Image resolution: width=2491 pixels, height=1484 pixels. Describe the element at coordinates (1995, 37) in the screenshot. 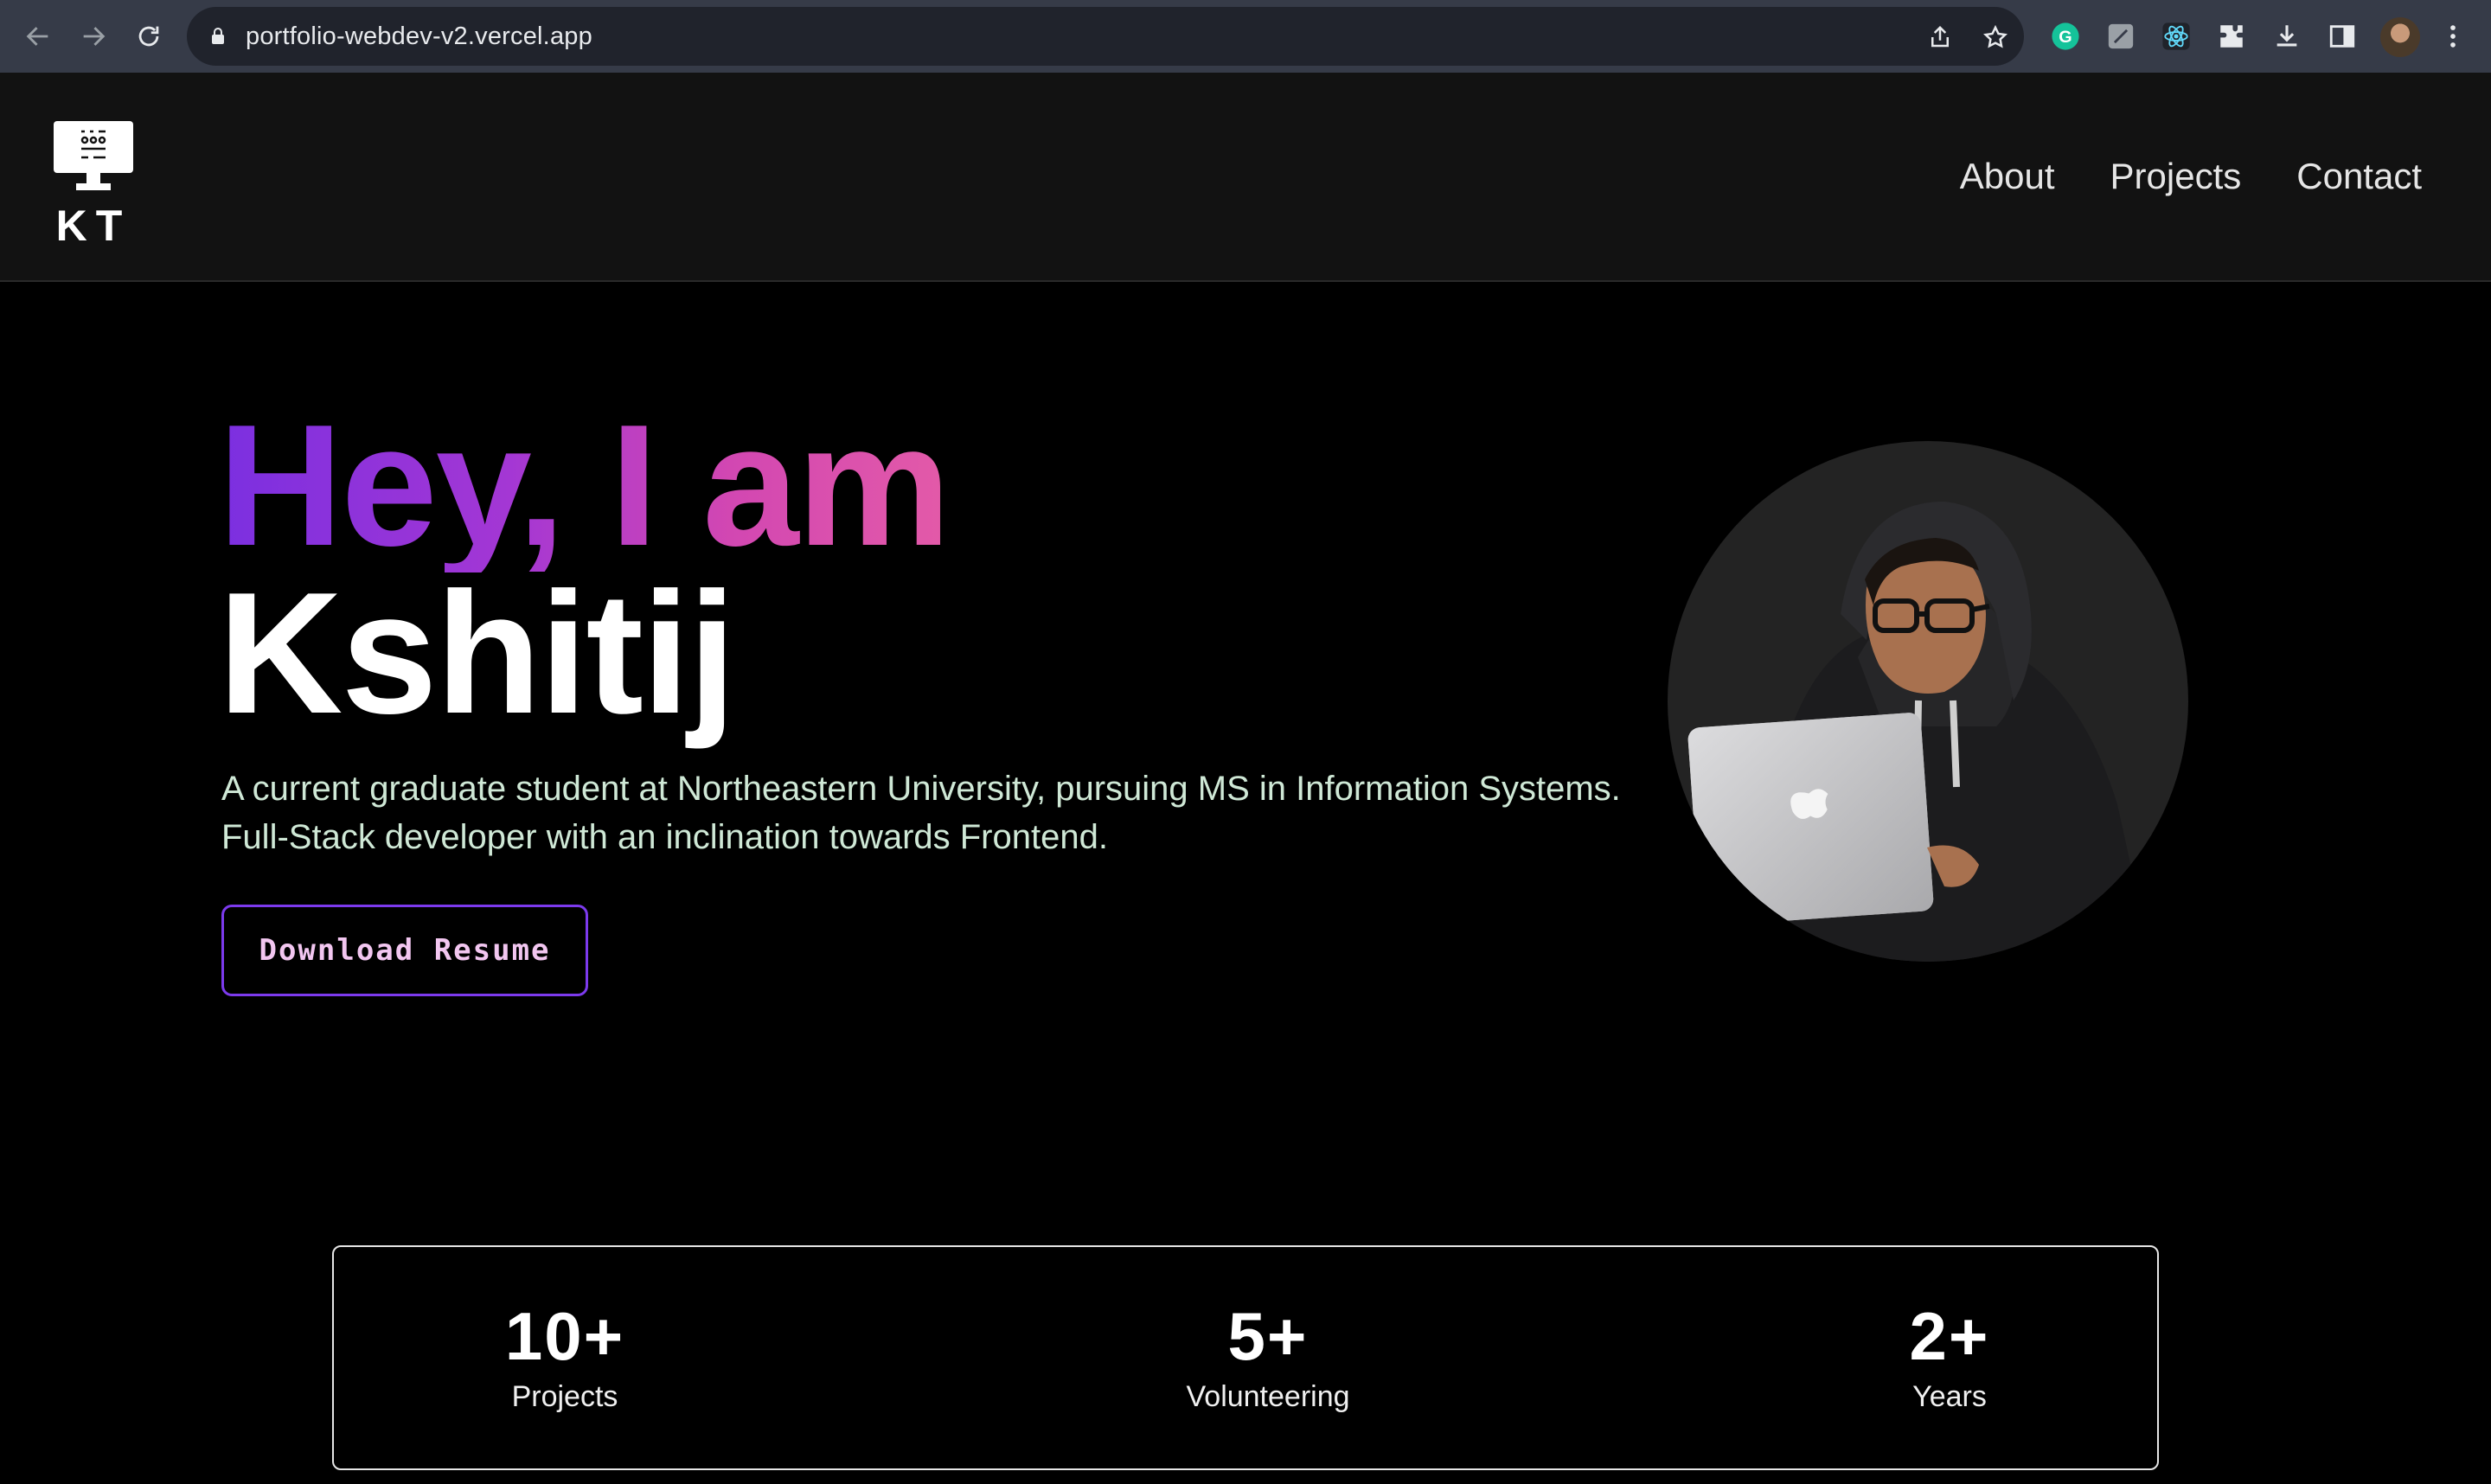

I see `bookmark-star-icon` at that location.